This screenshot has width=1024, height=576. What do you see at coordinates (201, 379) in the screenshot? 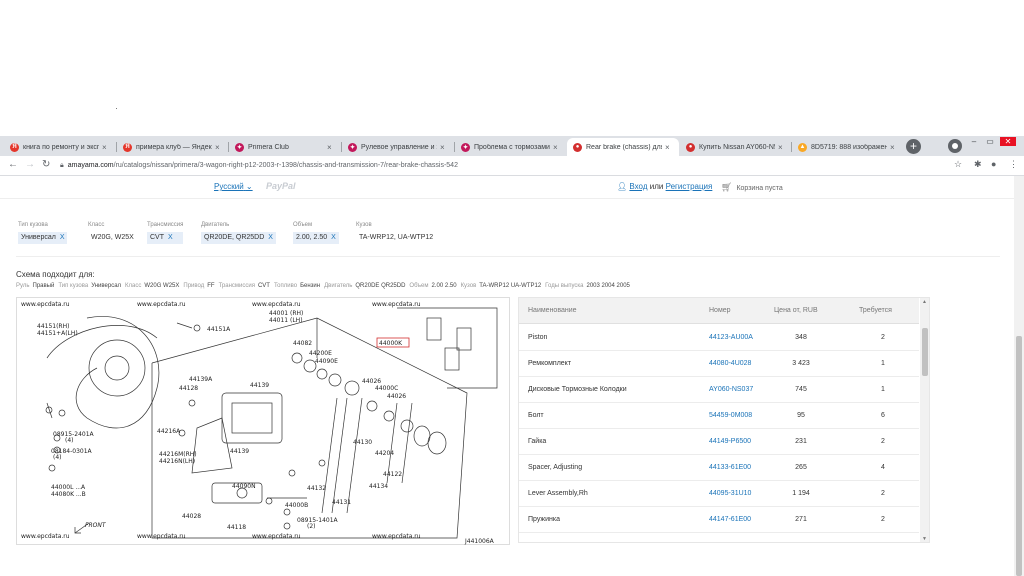
I see `callout-label: 44139A` at bounding box center [201, 379].